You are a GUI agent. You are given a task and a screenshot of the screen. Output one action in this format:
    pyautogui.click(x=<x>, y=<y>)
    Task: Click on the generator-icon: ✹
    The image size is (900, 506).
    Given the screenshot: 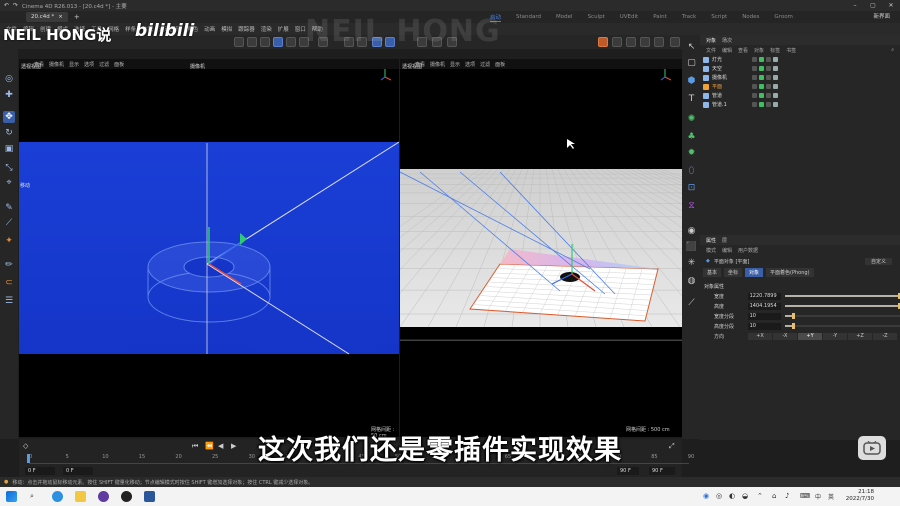 What is the action you would take?
    pyautogui.click(x=691, y=152)
    